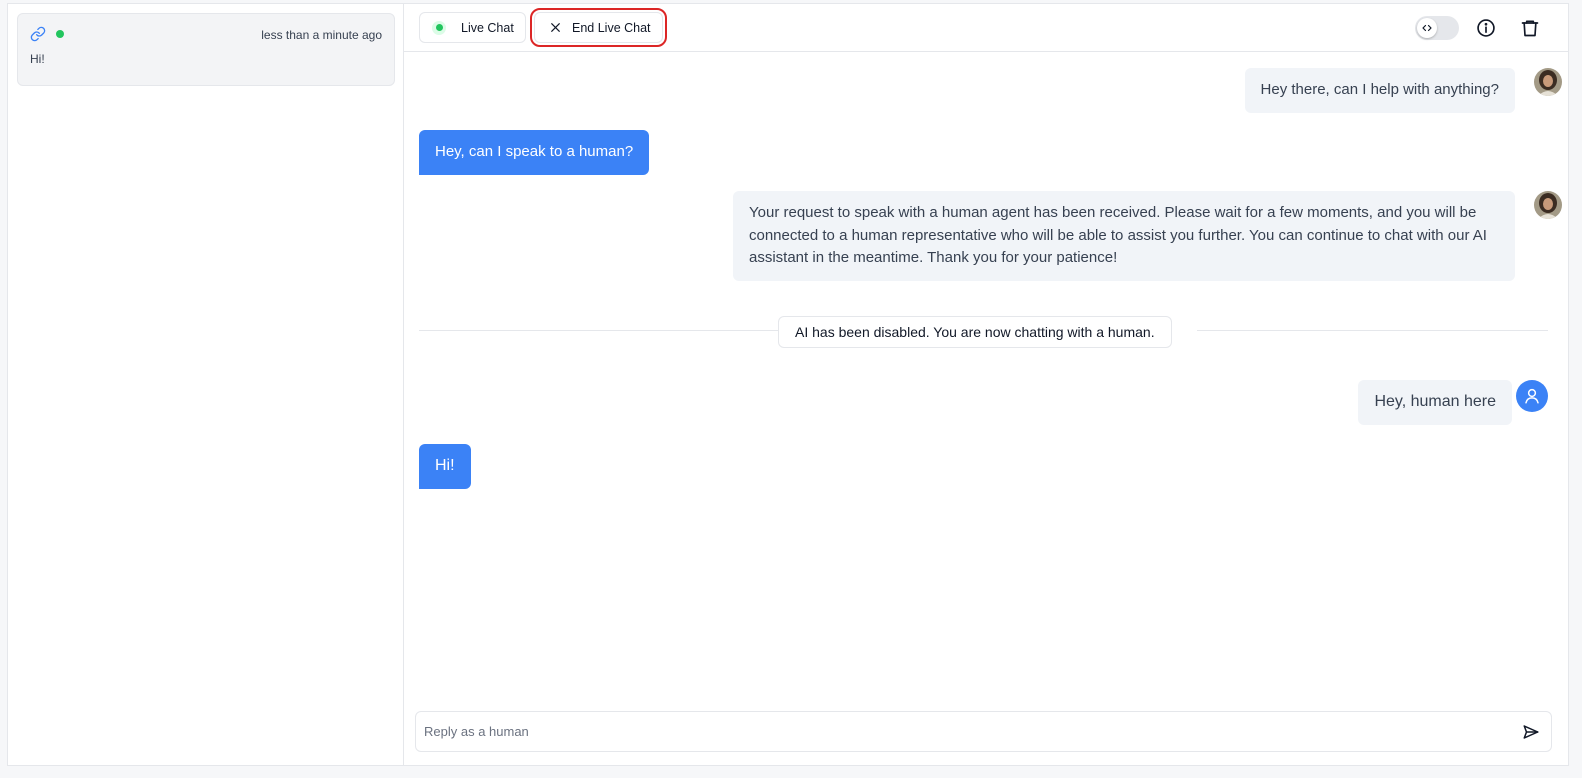  What do you see at coordinates (986, 28) in the screenshot?
I see `chat-toolbar: Live Chat End Live Chat` at bounding box center [986, 28].